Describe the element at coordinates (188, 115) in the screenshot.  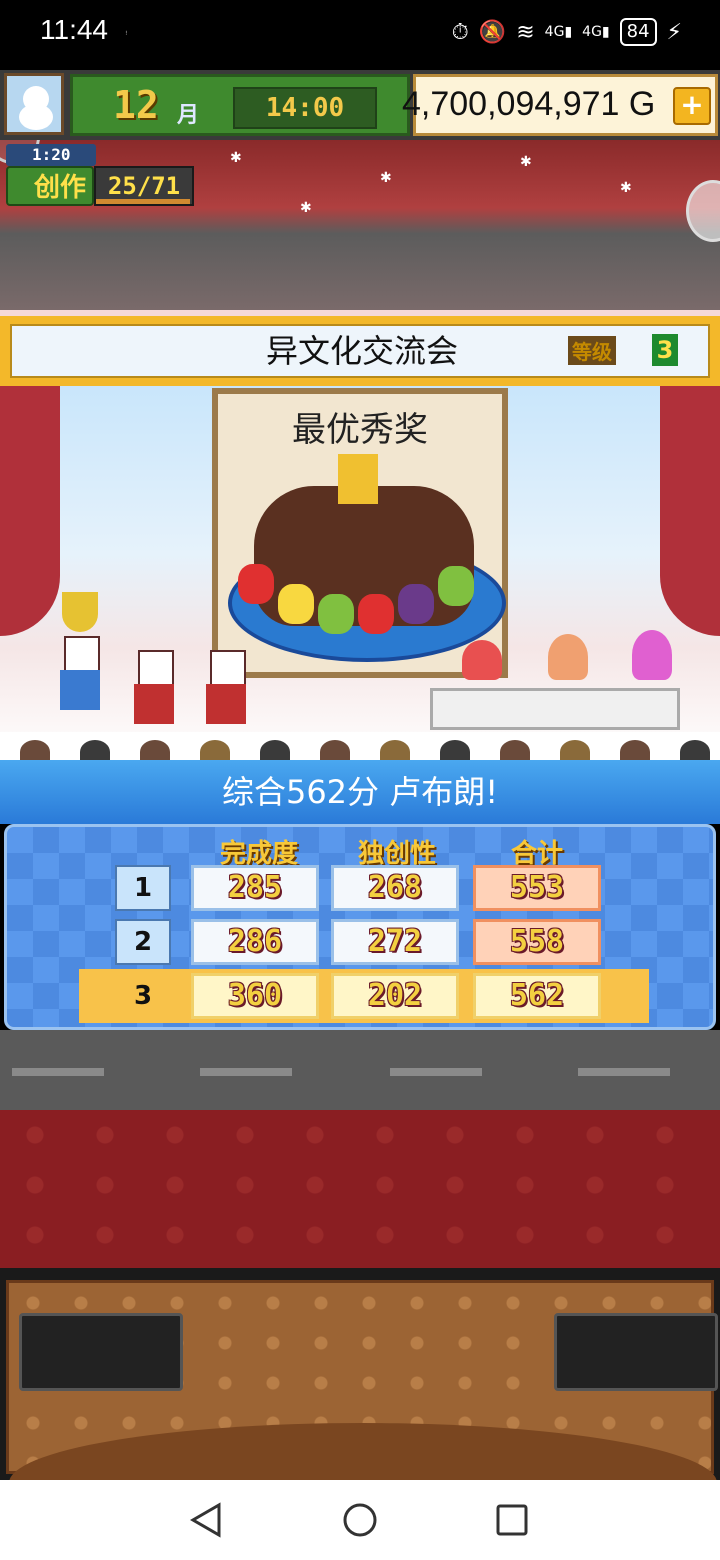
I see `month-label: 月` at that location.